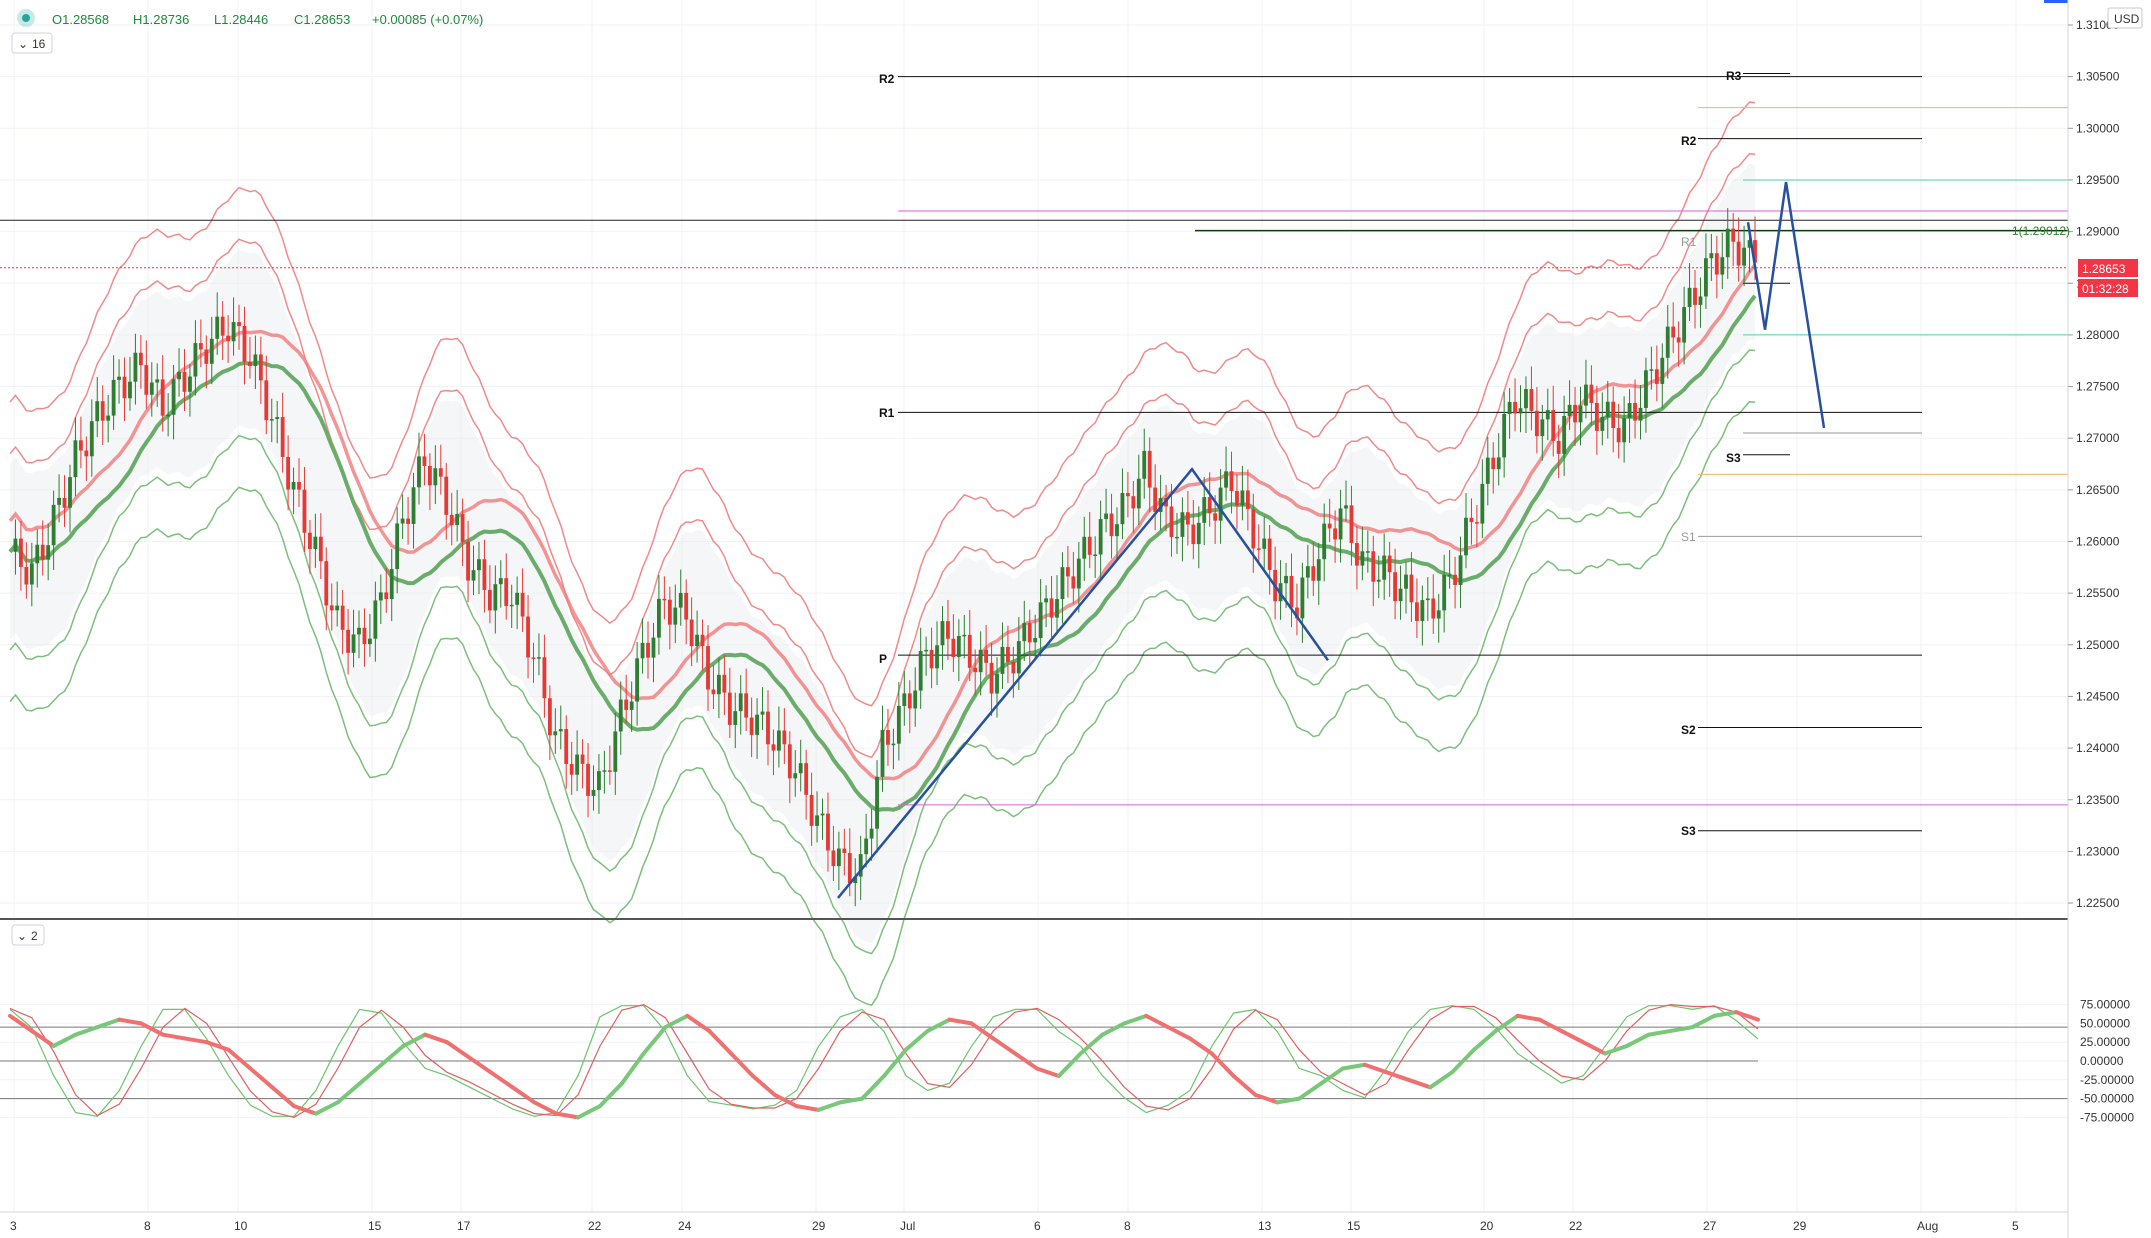 The width and height of the screenshot is (2151, 1238). What do you see at coordinates (2105, 289) in the screenshot?
I see `bar-countdown: 01:32:28` at bounding box center [2105, 289].